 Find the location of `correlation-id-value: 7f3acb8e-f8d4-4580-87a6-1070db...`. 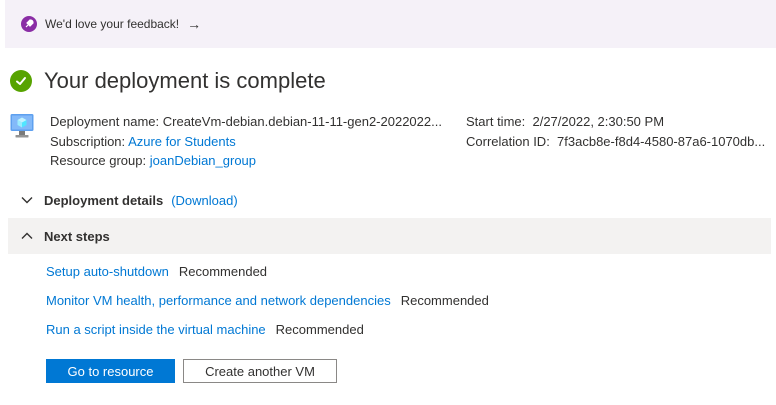

correlation-id-value: 7f3acb8e-f8d4-4580-87a6-1070db... is located at coordinates (661, 141).